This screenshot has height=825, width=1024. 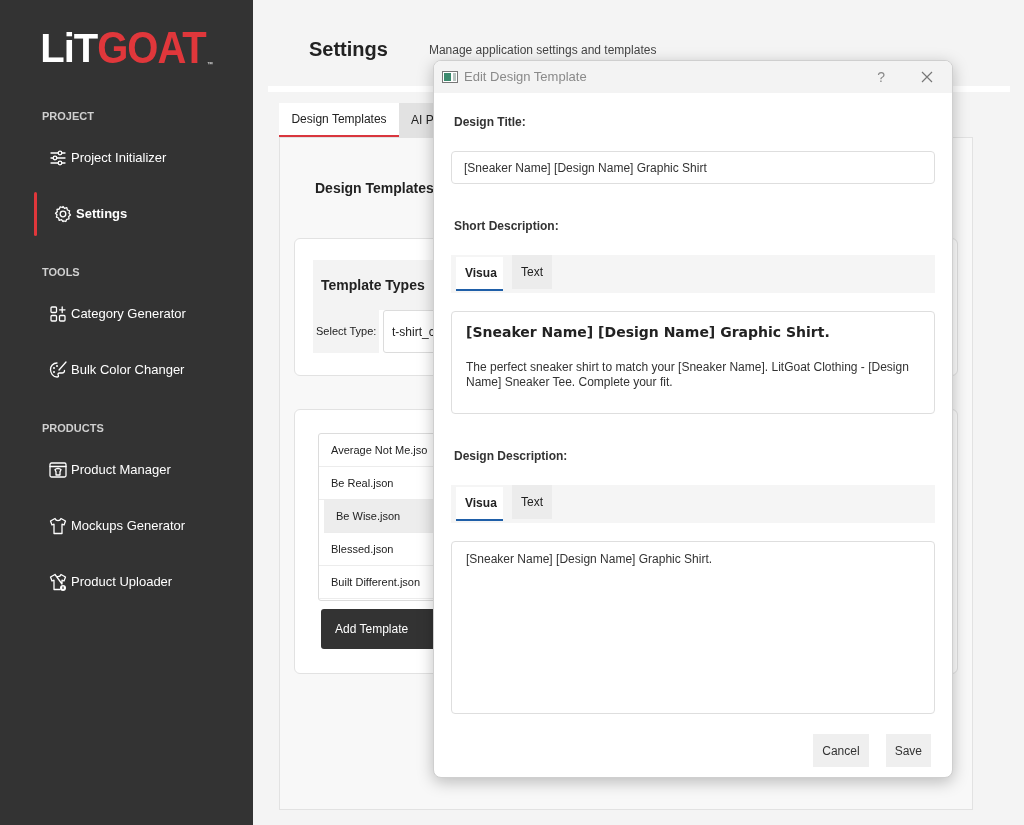 What do you see at coordinates (648, 332) in the screenshot?
I see `editor-heading: [Sneaker Name] [Design Name] Graphic Shirt.` at bounding box center [648, 332].